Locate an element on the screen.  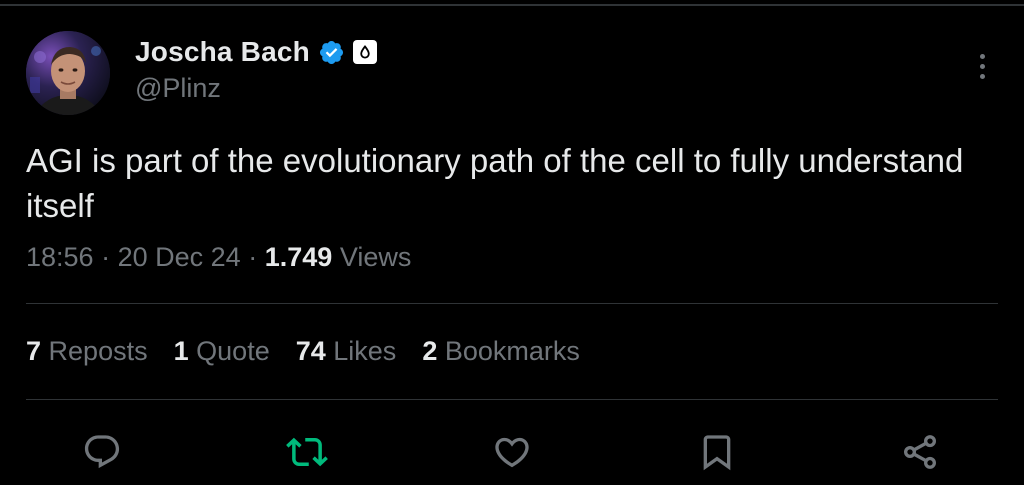
quotes-label: Quote is located at coordinates (233, 351).